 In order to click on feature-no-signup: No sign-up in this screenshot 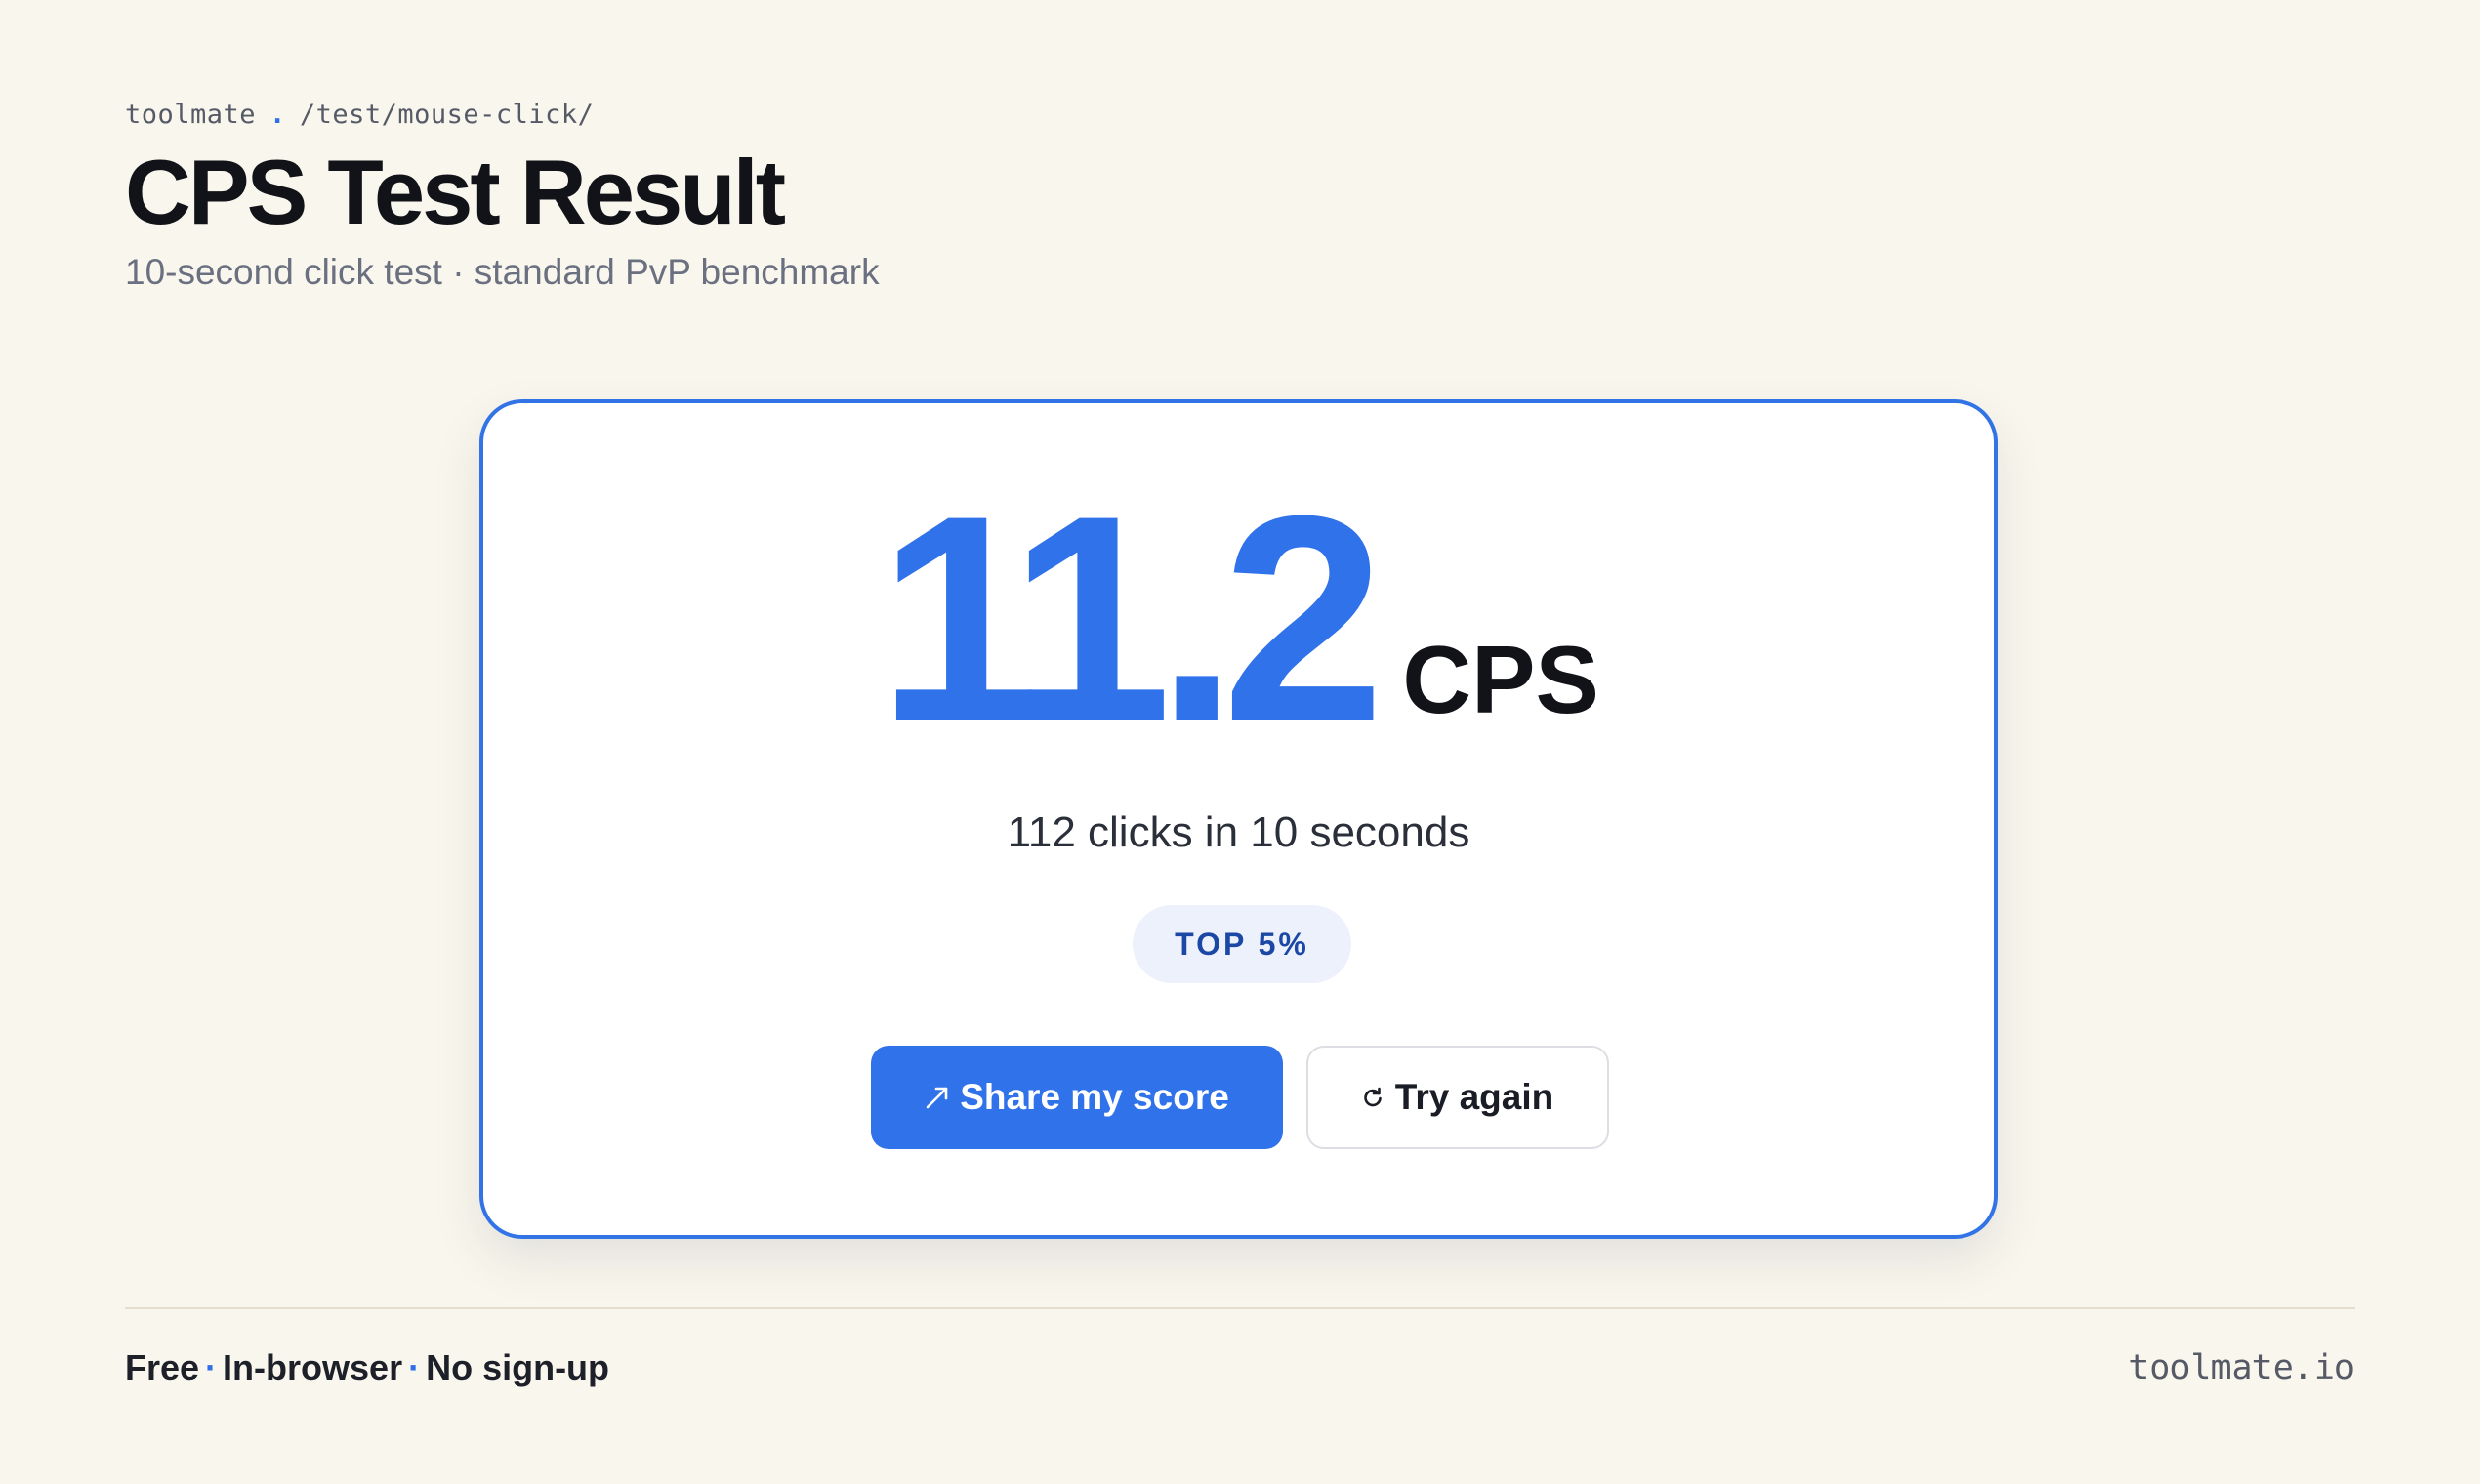, I will do `click(518, 1367)`.